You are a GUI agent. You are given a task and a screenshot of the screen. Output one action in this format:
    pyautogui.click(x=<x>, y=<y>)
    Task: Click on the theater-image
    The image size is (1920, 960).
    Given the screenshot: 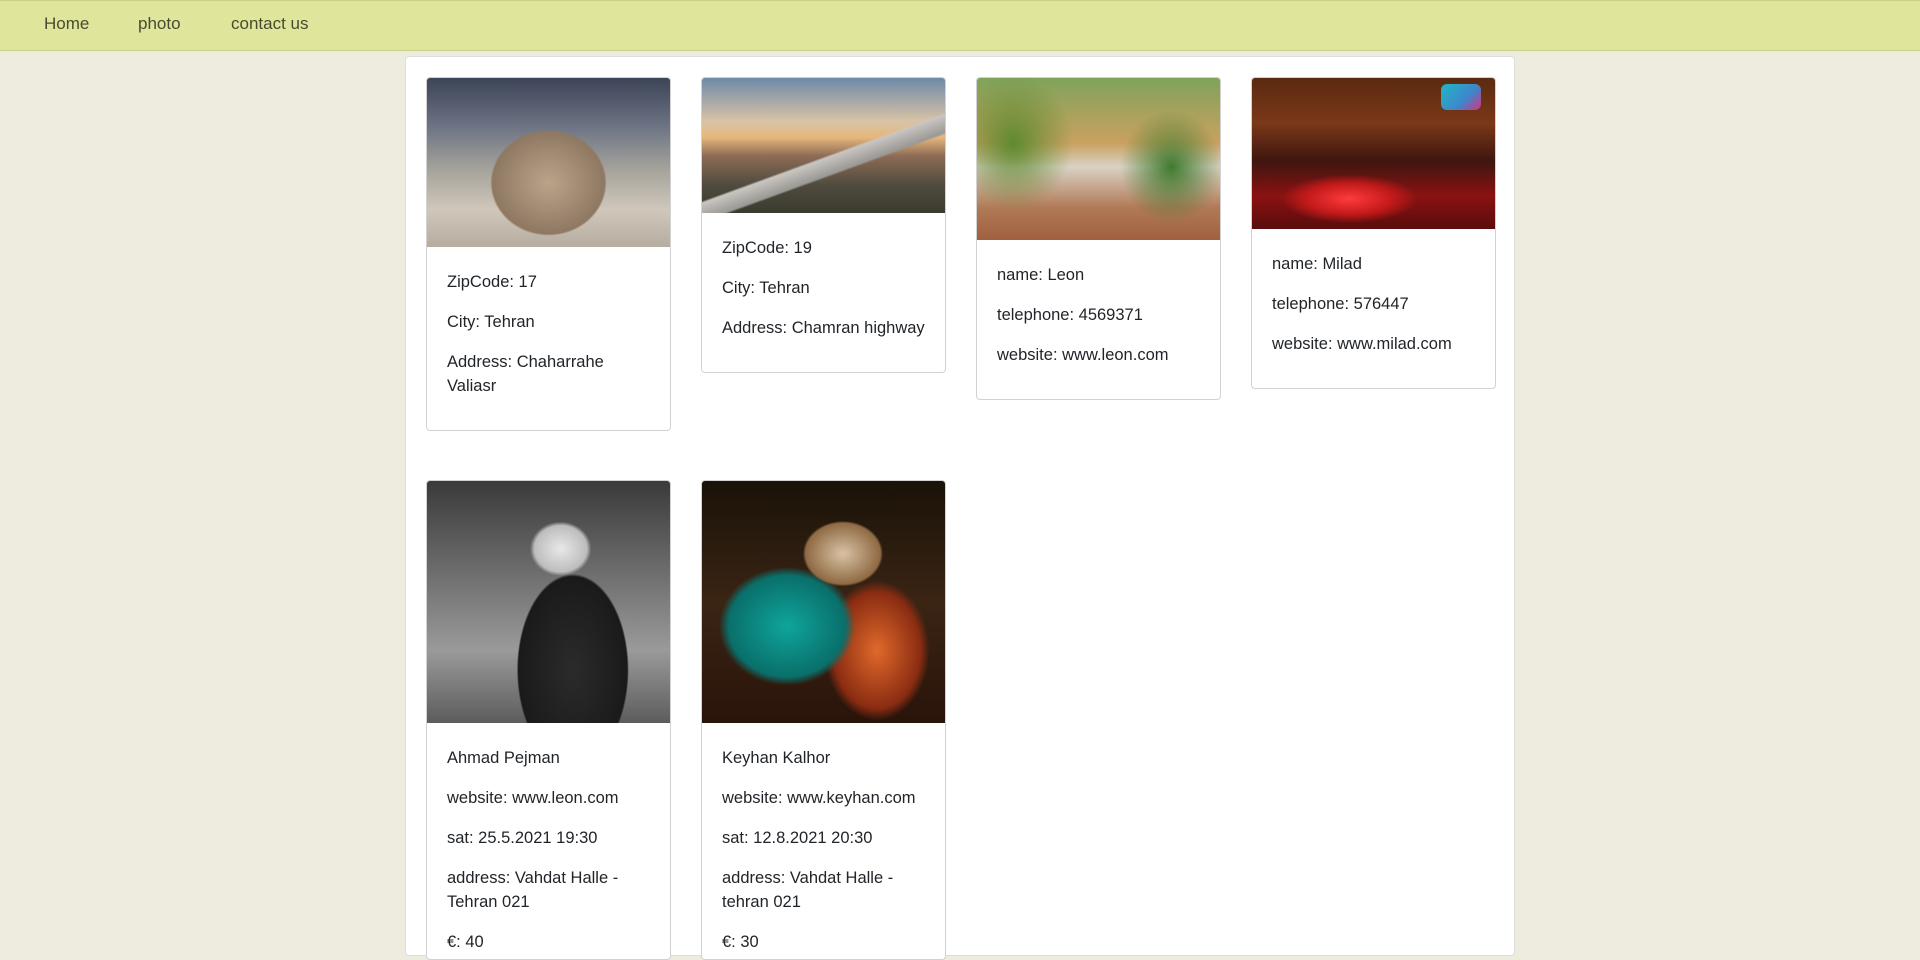 What is the action you would take?
    pyautogui.click(x=548, y=162)
    